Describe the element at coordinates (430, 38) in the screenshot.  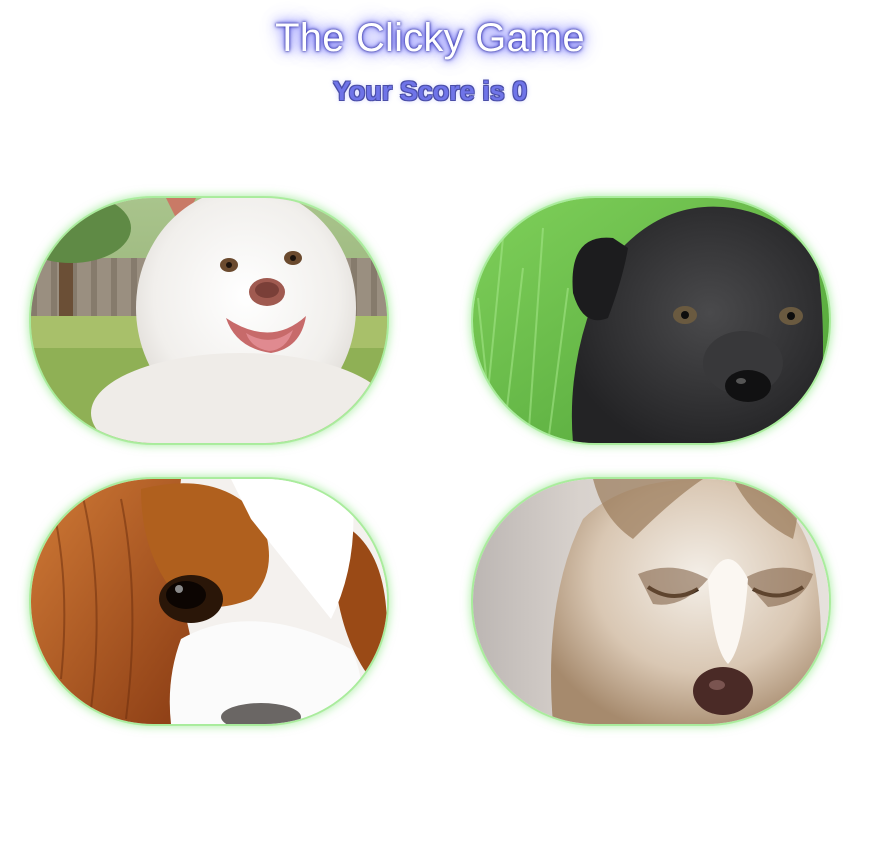
I see `page-title: The Clicky Game` at that location.